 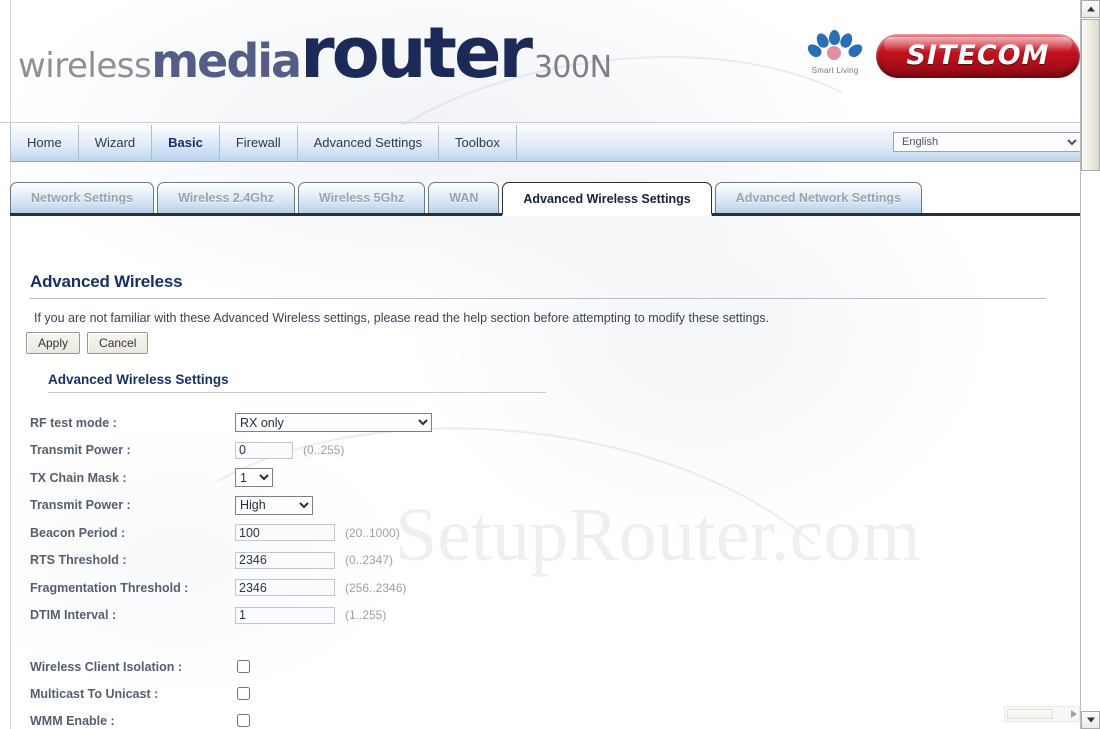 I want to click on field-label: Fragmentation Threshold :, so click(x=109, y=587).